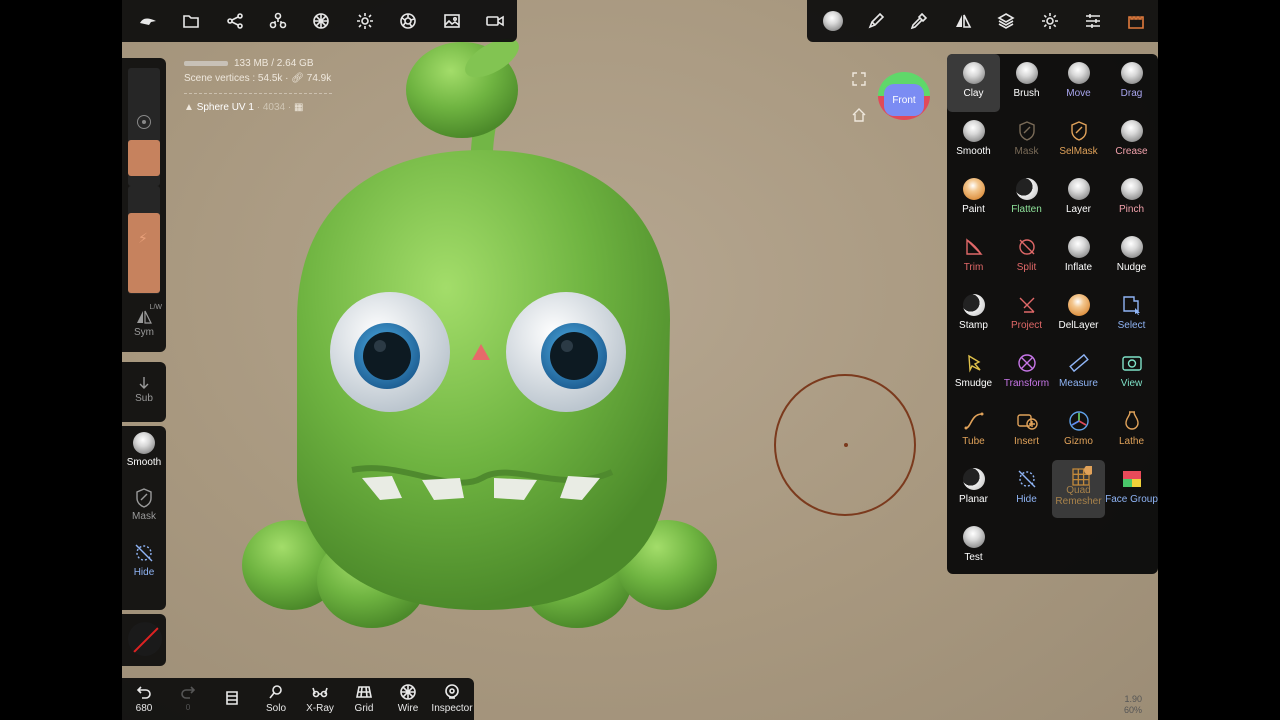  Describe the element at coordinates (974, 247) in the screenshot. I see `trim-icon` at that location.